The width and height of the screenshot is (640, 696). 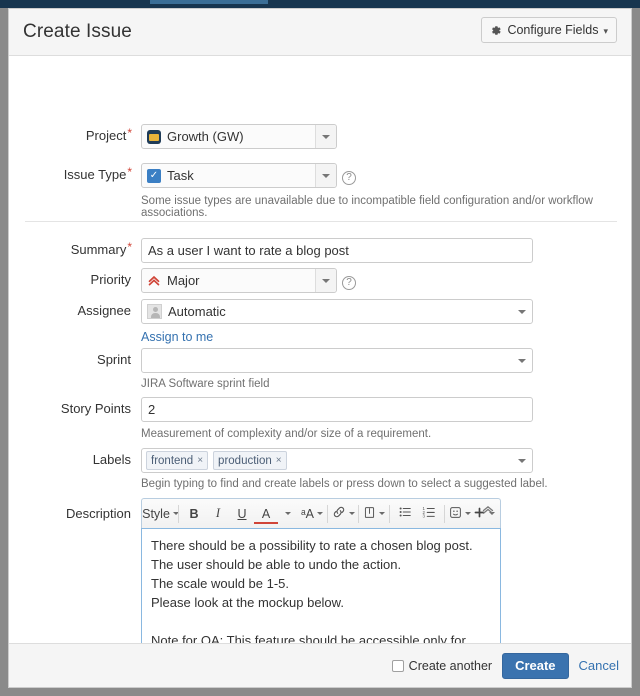 What do you see at coordinates (114, 359) in the screenshot?
I see `sprint-label: Sprint` at bounding box center [114, 359].